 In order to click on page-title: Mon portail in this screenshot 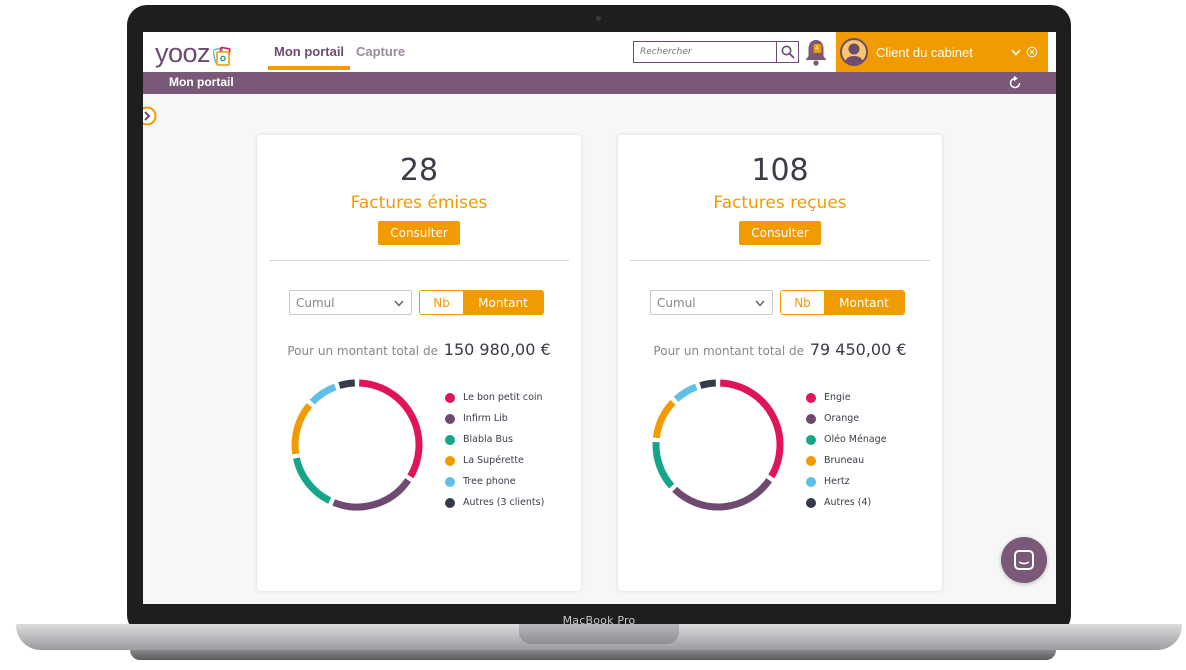, I will do `click(201, 82)`.